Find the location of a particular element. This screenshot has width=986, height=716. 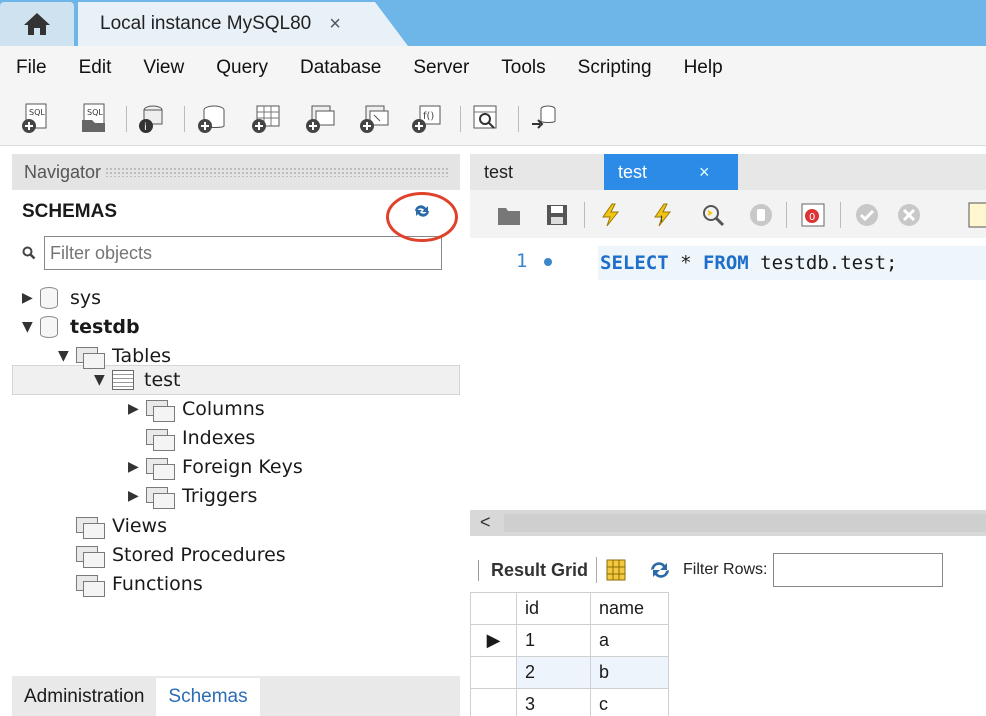

menu-tools: Tools is located at coordinates (523, 68).